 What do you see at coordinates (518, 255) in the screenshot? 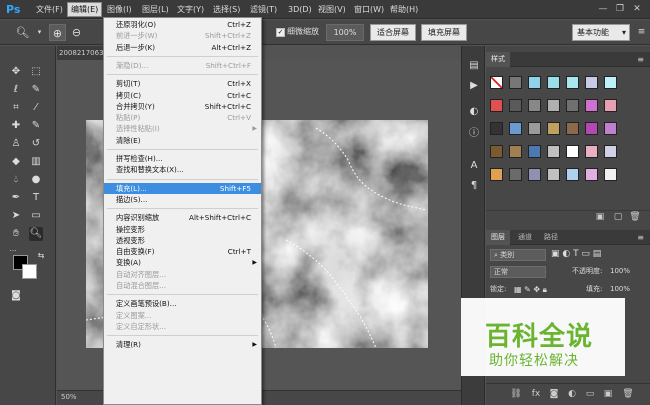
I see `layer-filter-select: ⌕ 类别` at bounding box center [518, 255].